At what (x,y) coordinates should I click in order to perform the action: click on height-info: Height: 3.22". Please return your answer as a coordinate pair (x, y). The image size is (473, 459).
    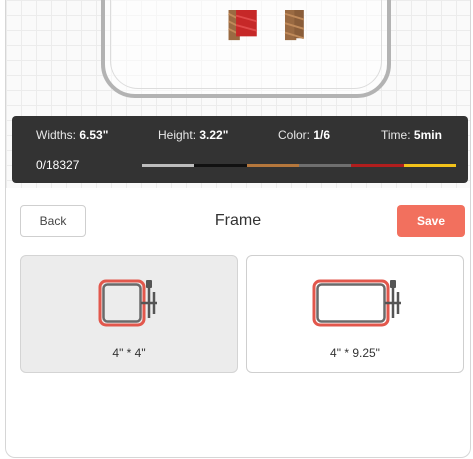
    Looking at the image, I should click on (193, 135).